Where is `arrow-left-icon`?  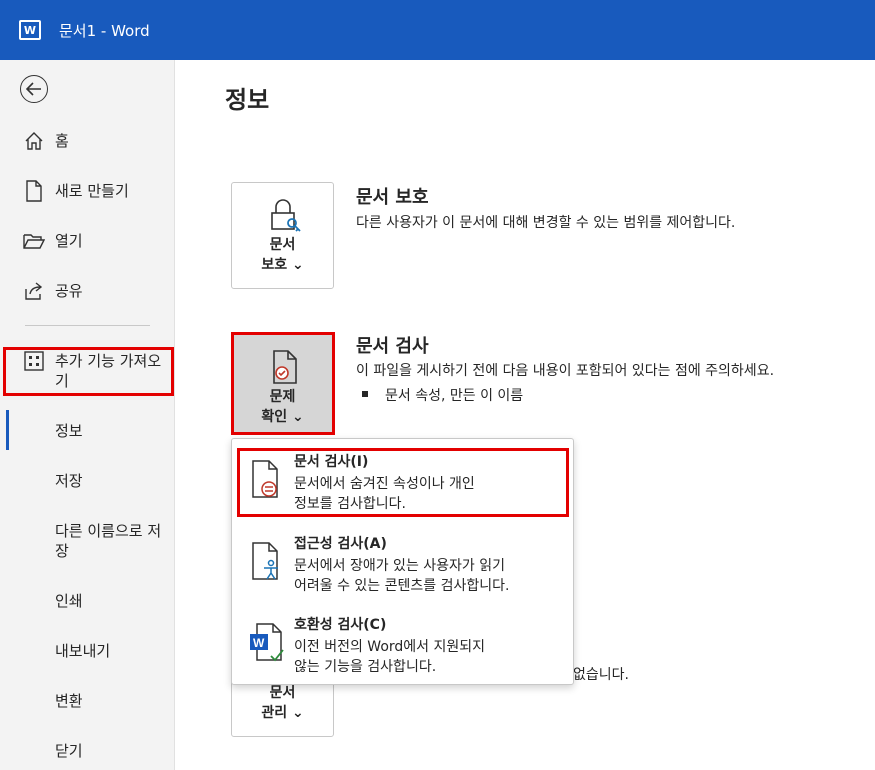 arrow-left-icon is located at coordinates (33, 89).